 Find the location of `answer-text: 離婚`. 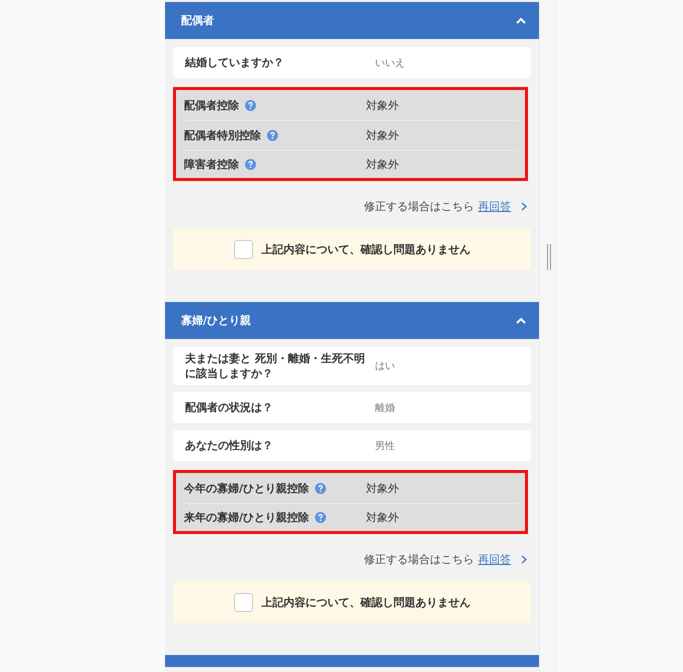

answer-text: 離婚 is located at coordinates (385, 408).